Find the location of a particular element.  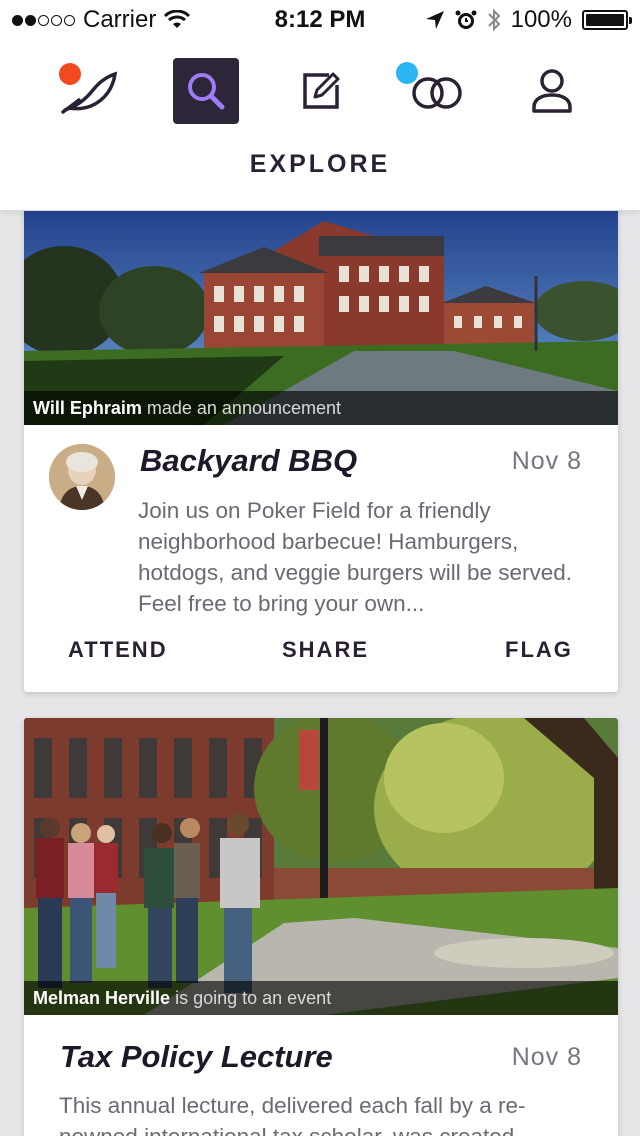

event-title: Tax Policy Lecture is located at coordinates (196, 1057).